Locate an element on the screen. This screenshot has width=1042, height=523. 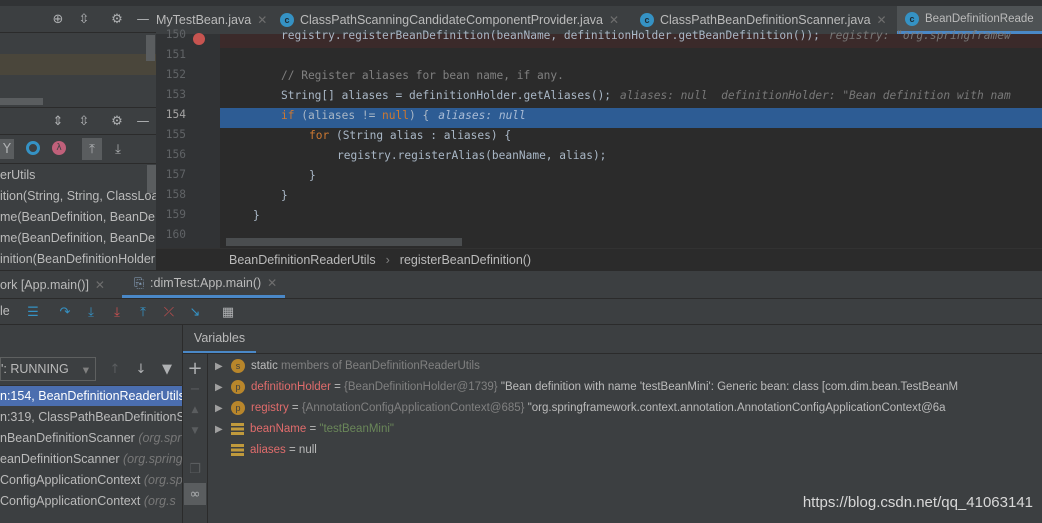
frame-method: ConfigApplicationContext is located at coordinates (70, 501).